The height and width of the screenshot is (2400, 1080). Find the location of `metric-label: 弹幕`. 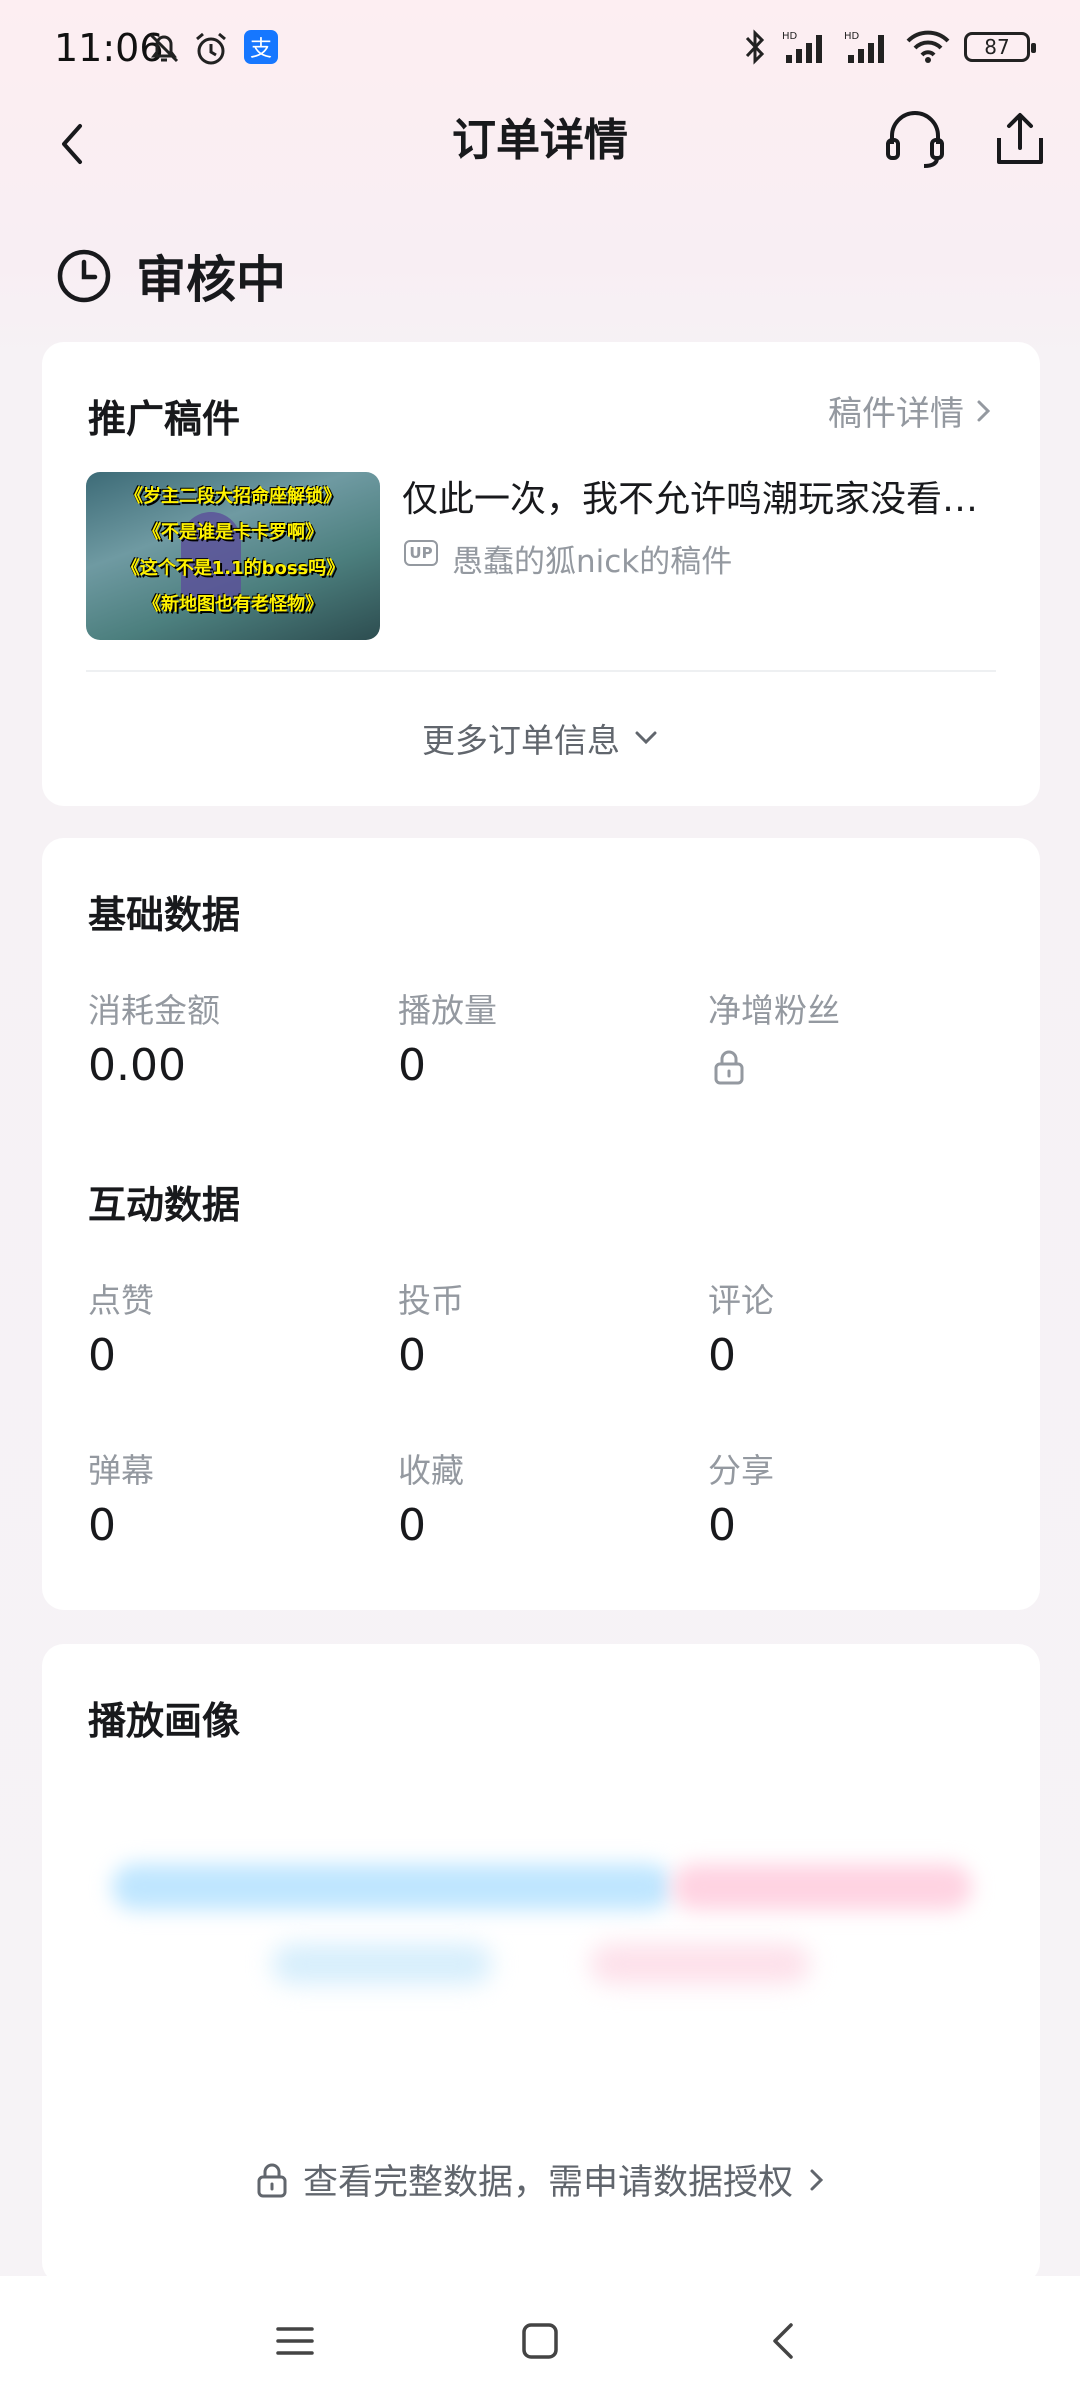

metric-label: 弹幕 is located at coordinates (121, 1470).